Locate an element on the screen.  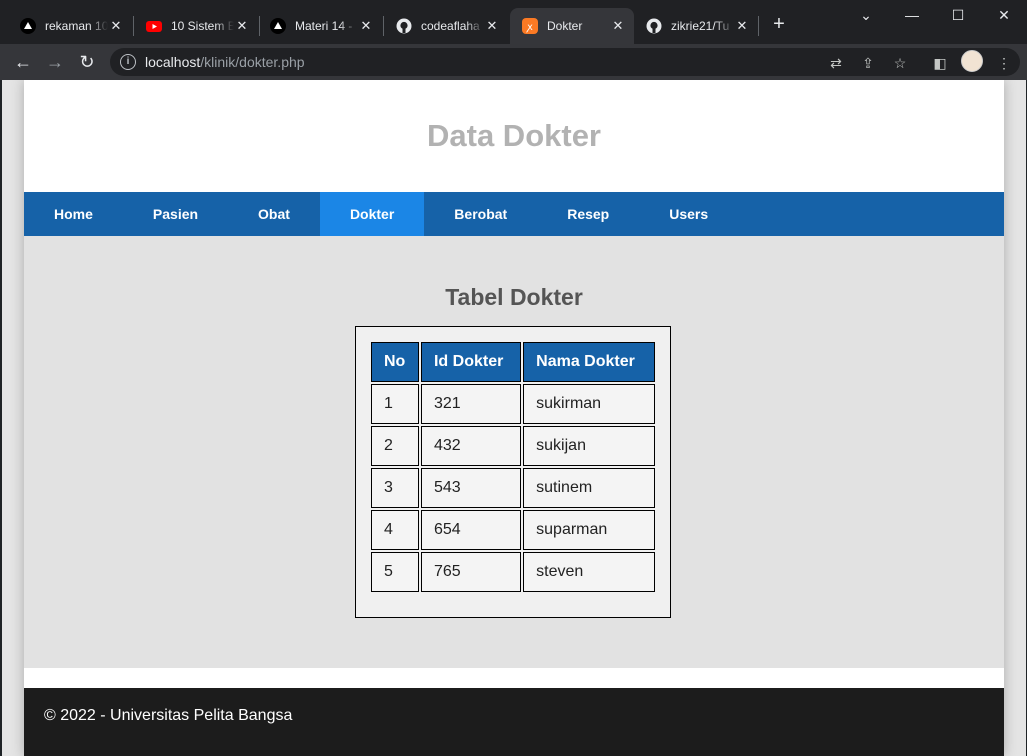
table-cell: 765 is located at coordinates (471, 572).